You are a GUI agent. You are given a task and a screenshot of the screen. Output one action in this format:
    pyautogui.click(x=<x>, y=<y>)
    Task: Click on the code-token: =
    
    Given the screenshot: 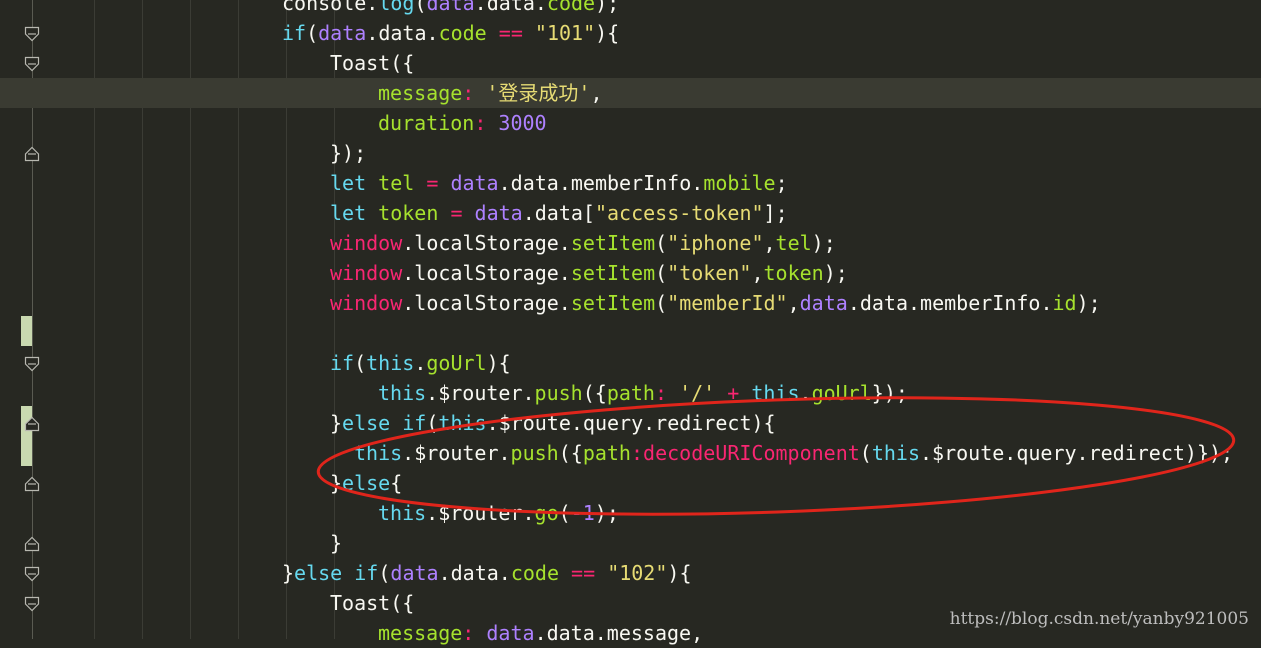 What is the action you would take?
    pyautogui.click(x=456, y=213)
    